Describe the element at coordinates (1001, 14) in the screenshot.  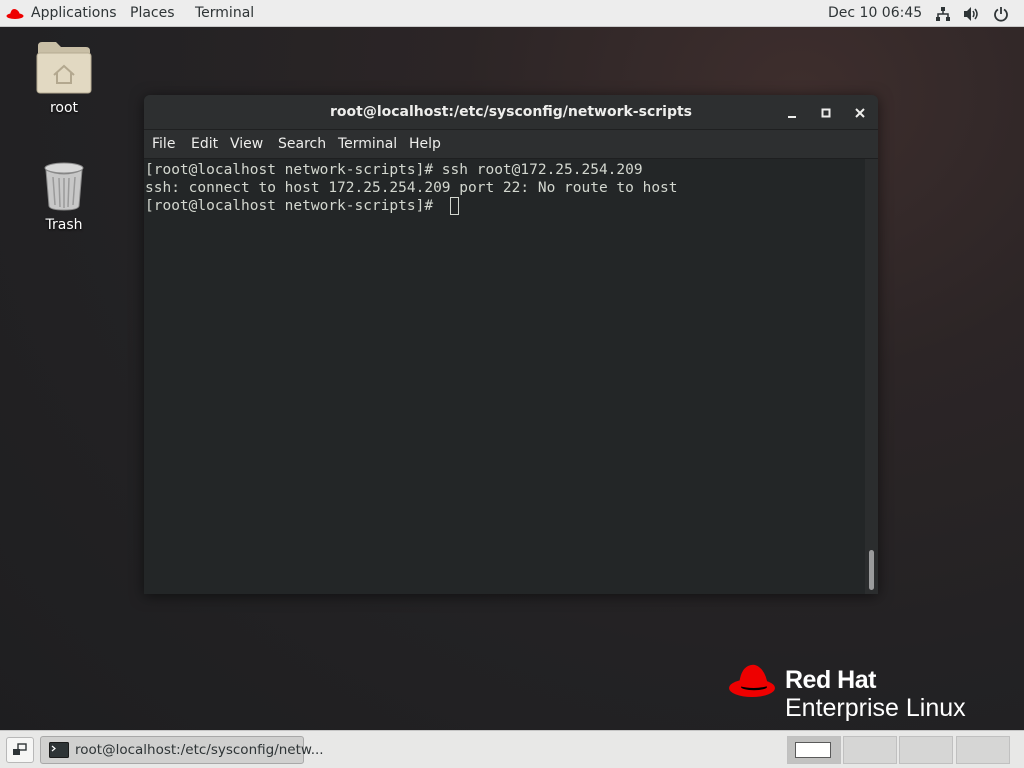
I see `power-icon` at that location.